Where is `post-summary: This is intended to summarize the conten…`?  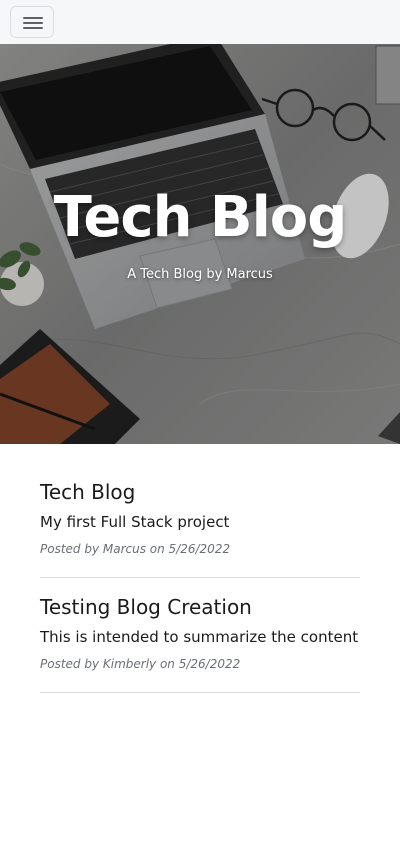 post-summary: This is intended to summarize the conten… is located at coordinates (199, 637).